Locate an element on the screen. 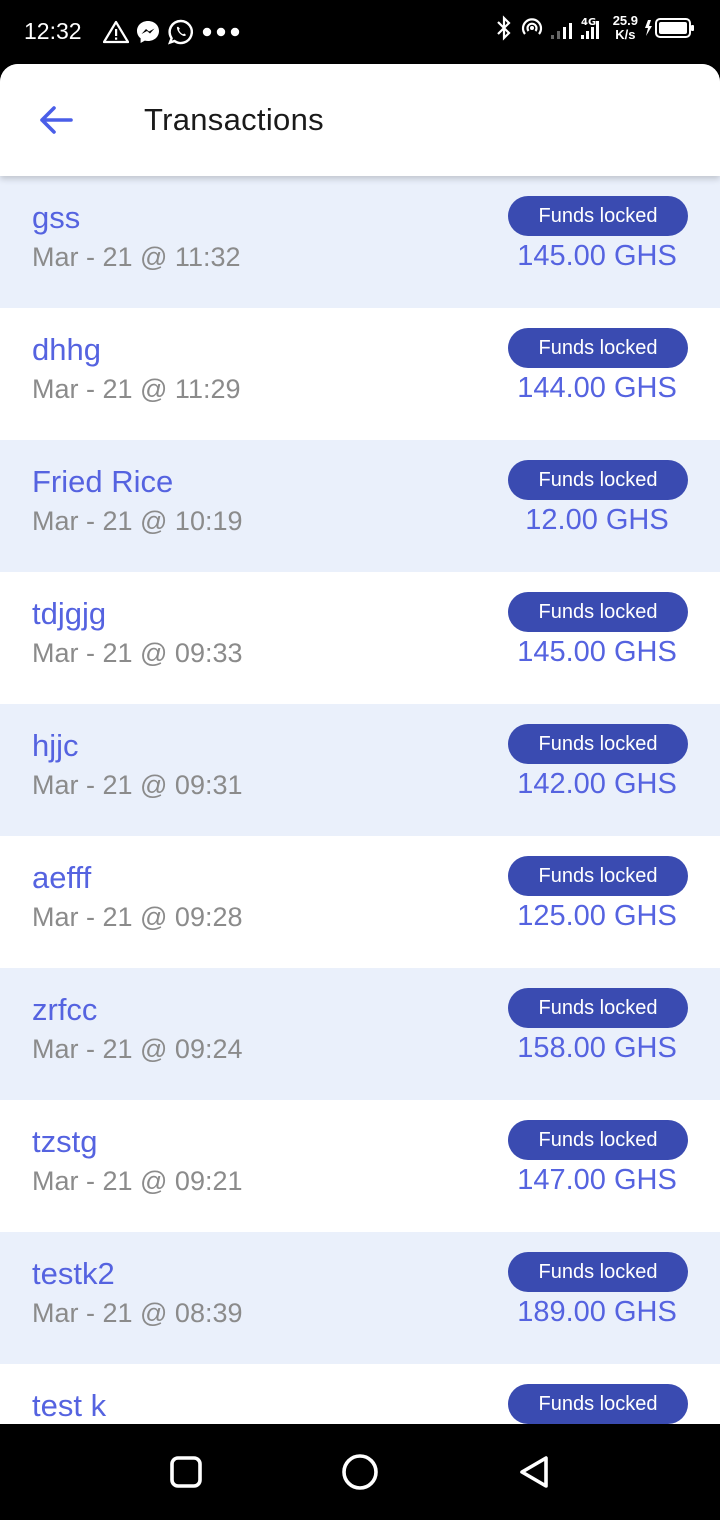  transaction-name: tdjgjg is located at coordinates (69, 613).